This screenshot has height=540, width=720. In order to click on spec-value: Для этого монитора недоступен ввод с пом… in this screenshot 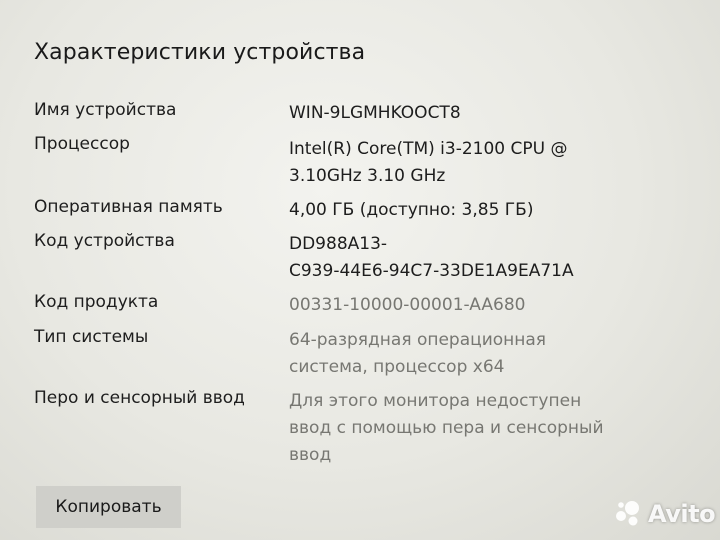, I will do `click(454, 428)`.